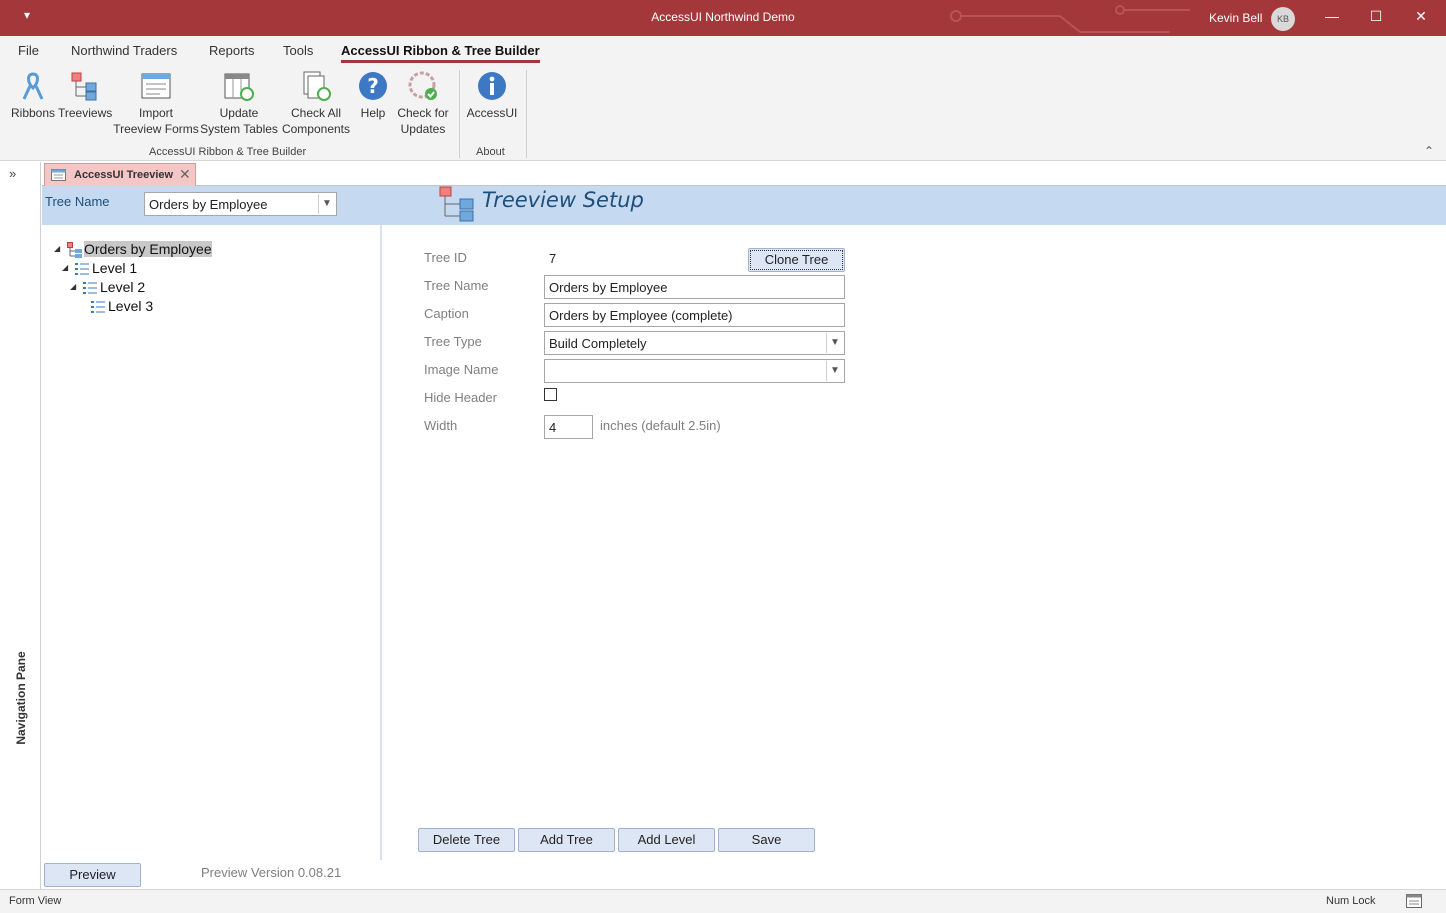 This screenshot has height=913, width=1446. Describe the element at coordinates (133, 249) in the screenshot. I see `tree-node-root: ◢ Orders by Employee` at that location.